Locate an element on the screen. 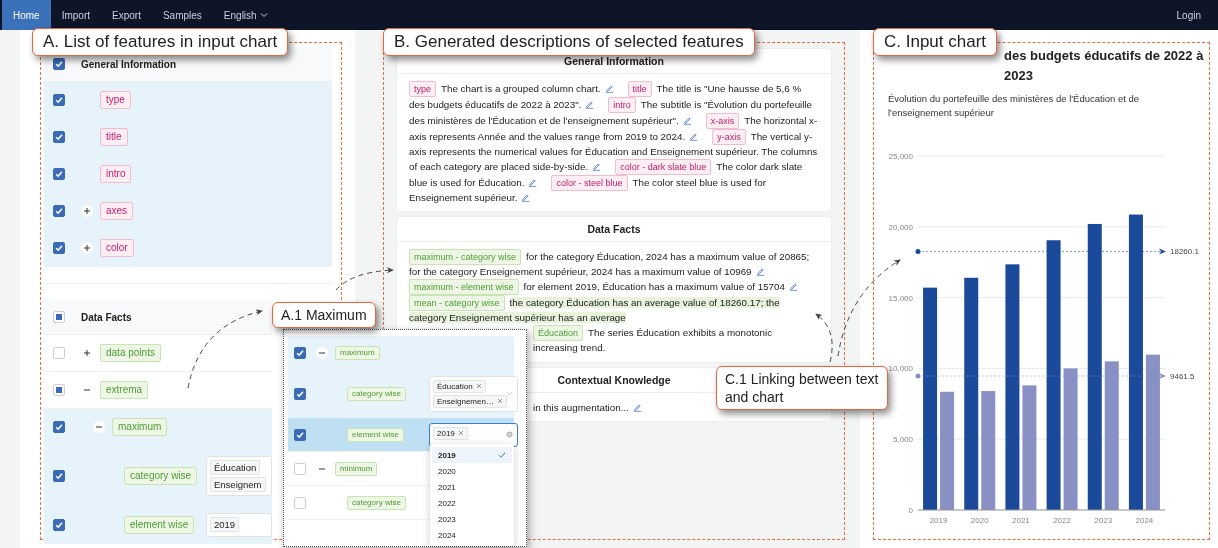  chart-subtitle: Évolution du portefeuille des ministères de l'Éducation et de l'enseignement supérieur is located at coordinates (1014, 106).